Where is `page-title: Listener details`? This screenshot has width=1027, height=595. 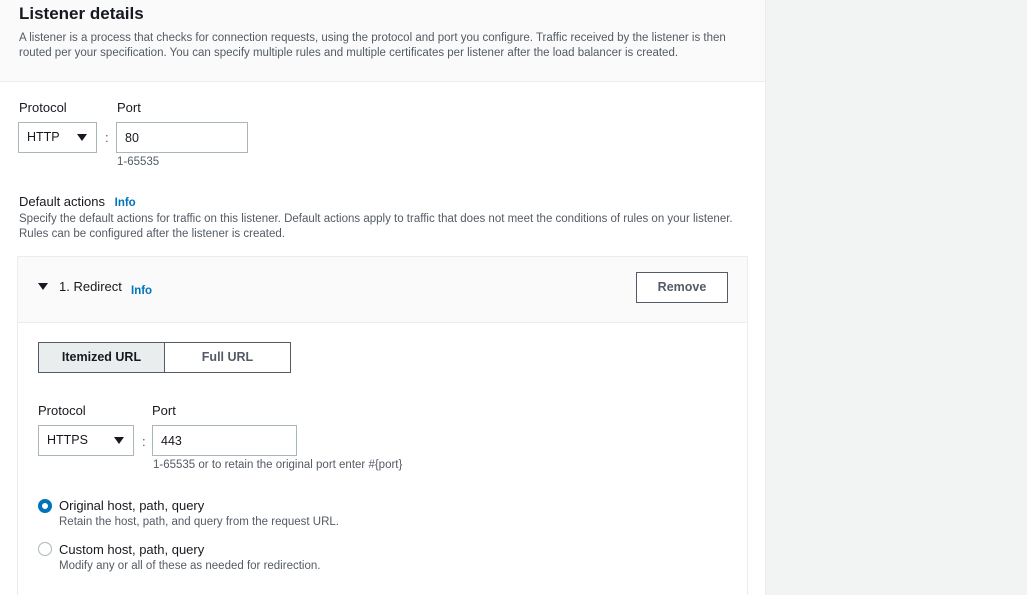
page-title: Listener details is located at coordinates (81, 13).